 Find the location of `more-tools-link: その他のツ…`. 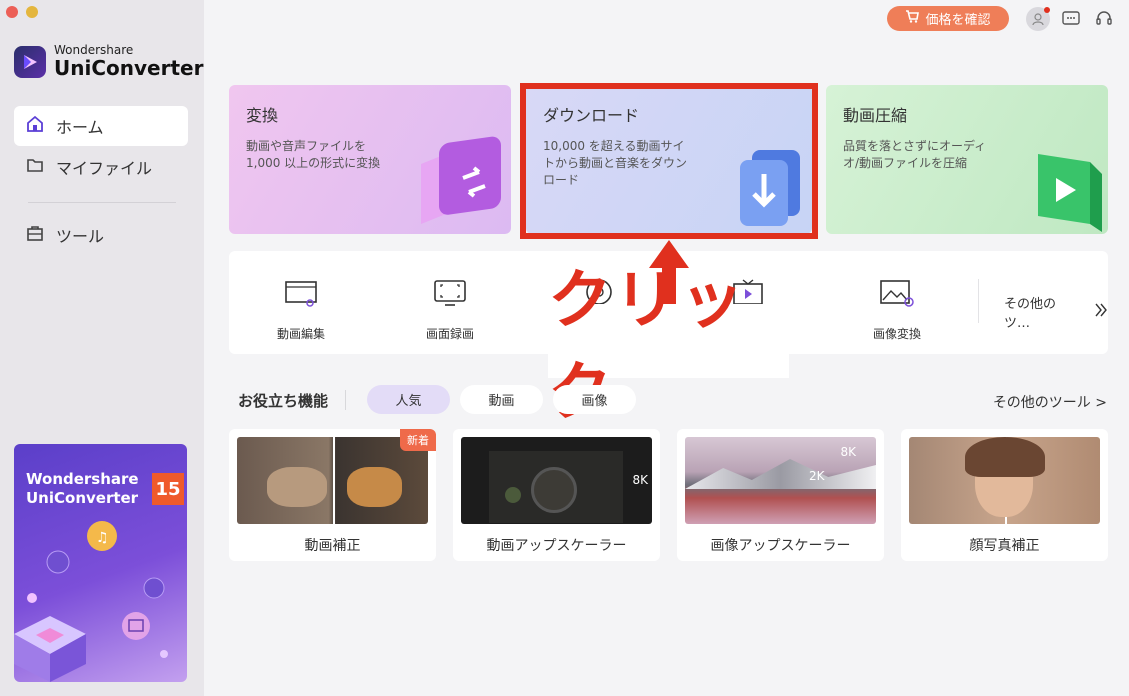

more-tools-link: その他のツ… is located at coordinates (1056, 312).